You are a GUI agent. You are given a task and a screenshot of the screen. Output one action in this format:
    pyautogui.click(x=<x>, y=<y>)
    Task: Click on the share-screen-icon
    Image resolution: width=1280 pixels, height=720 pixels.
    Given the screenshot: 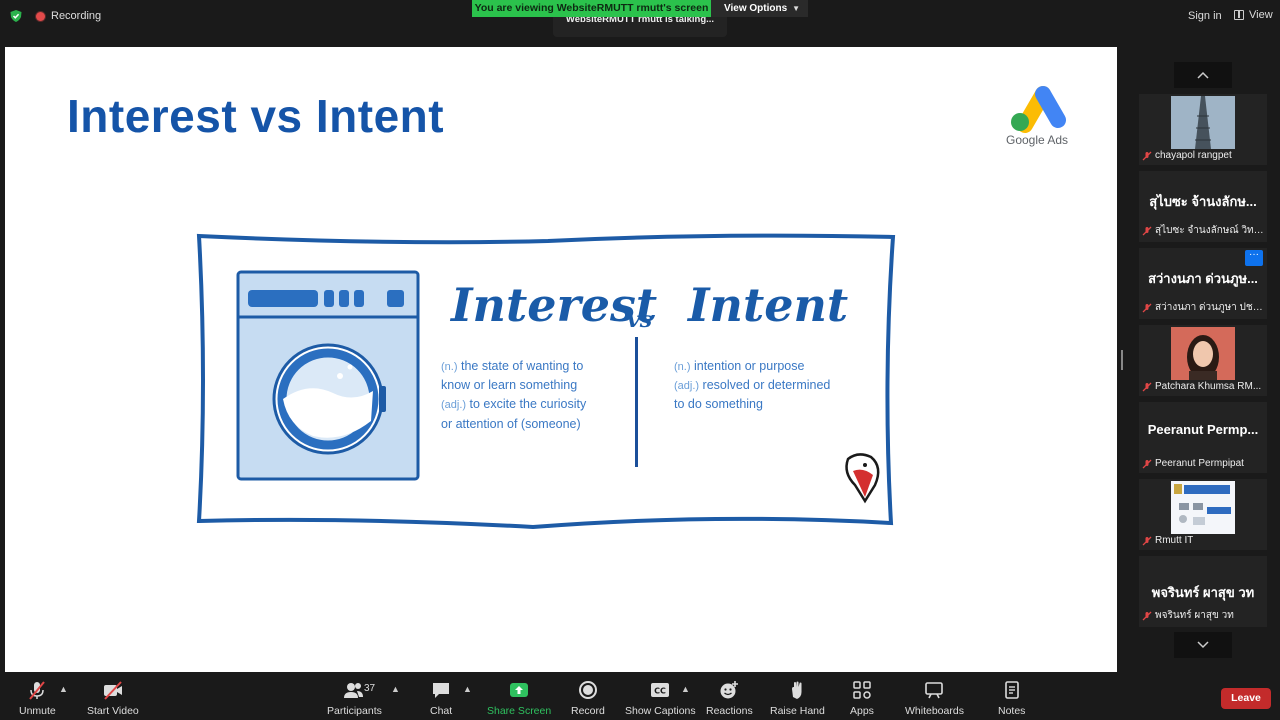 What is the action you would take?
    pyautogui.click(x=519, y=690)
    